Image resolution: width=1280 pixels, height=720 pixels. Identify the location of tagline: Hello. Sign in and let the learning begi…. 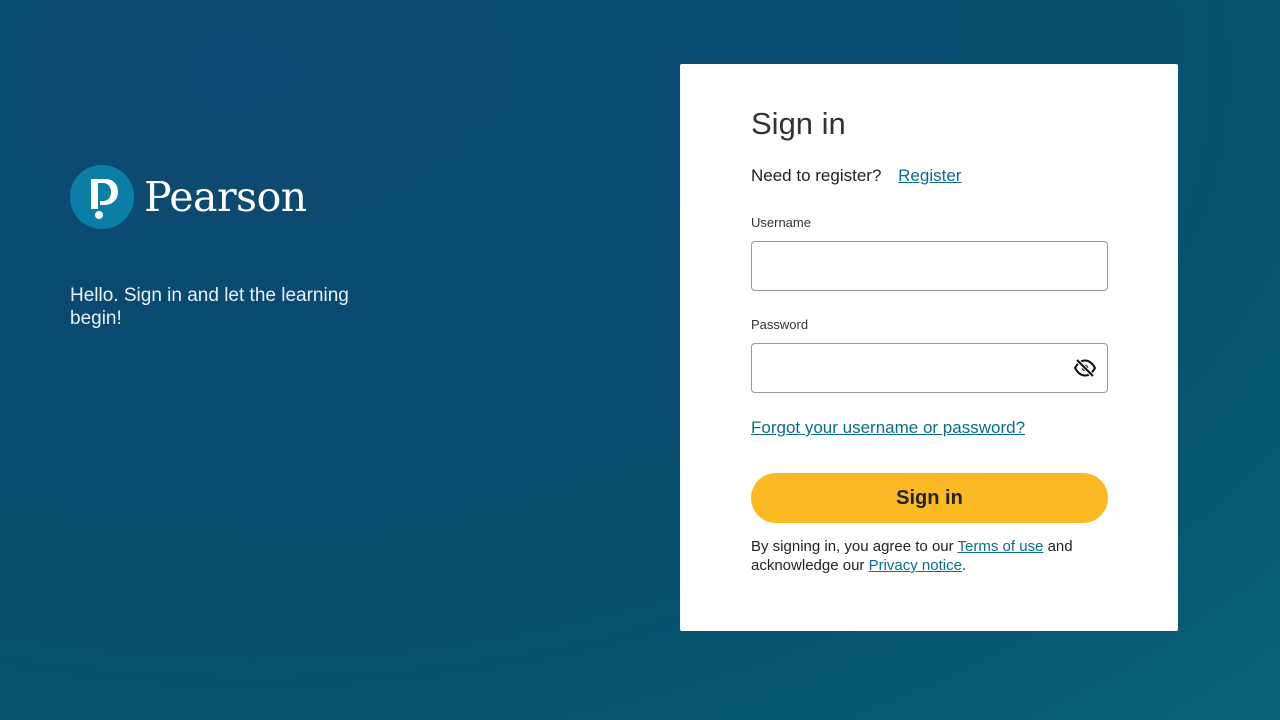
(209, 307).